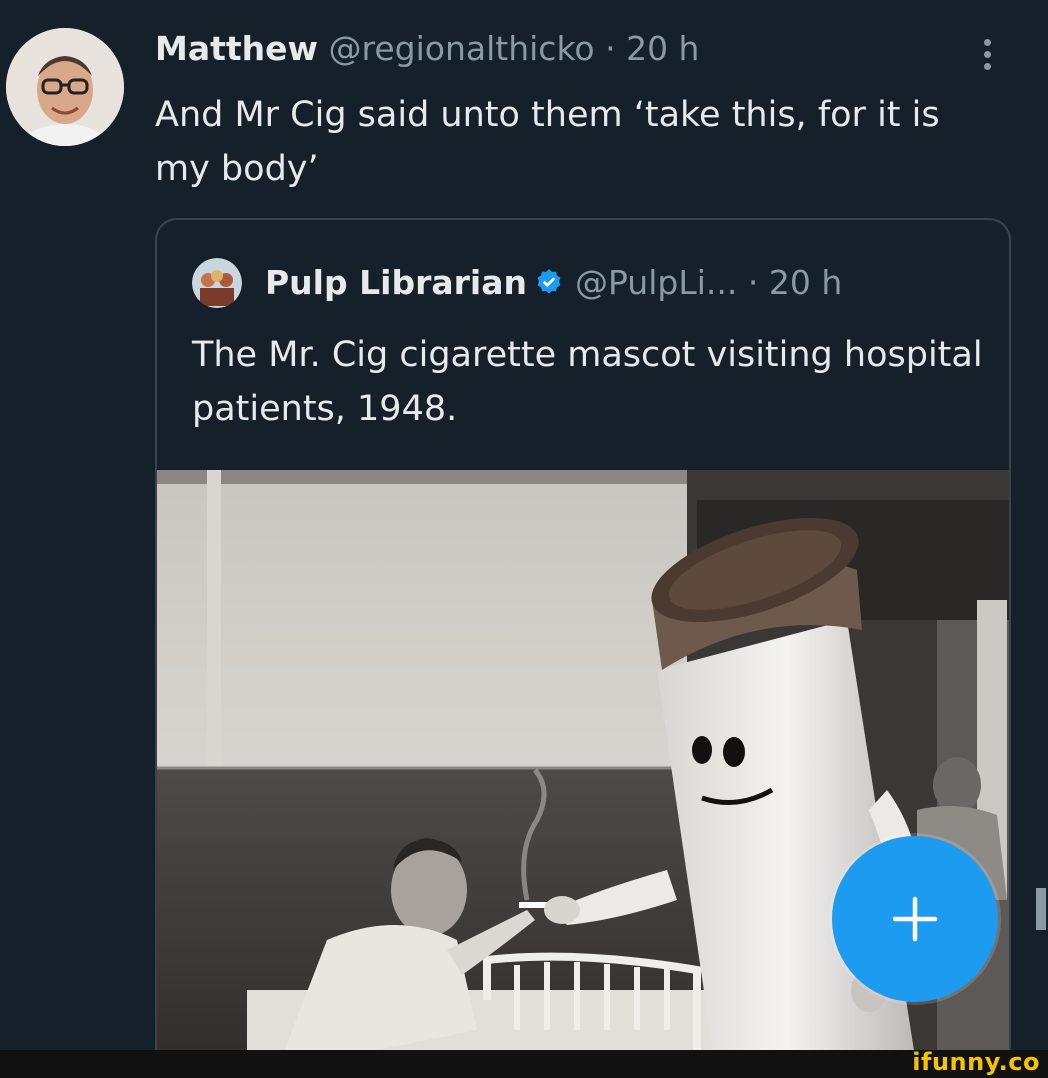 Image resolution: width=1048 pixels, height=1078 pixels. I want to click on quoted-tweet-header: Pulp Librarian @PulpLi... · 20 h, so click(553, 284).